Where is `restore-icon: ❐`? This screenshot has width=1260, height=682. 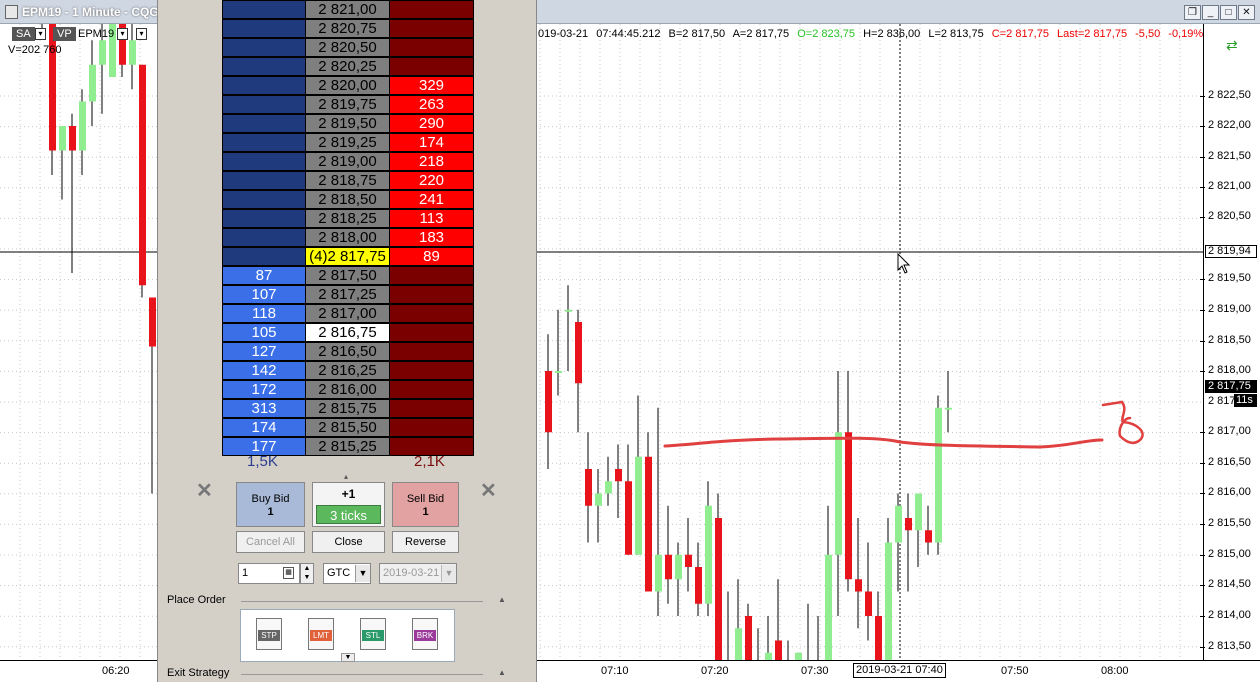 restore-icon: ❐ is located at coordinates (1192, 12).